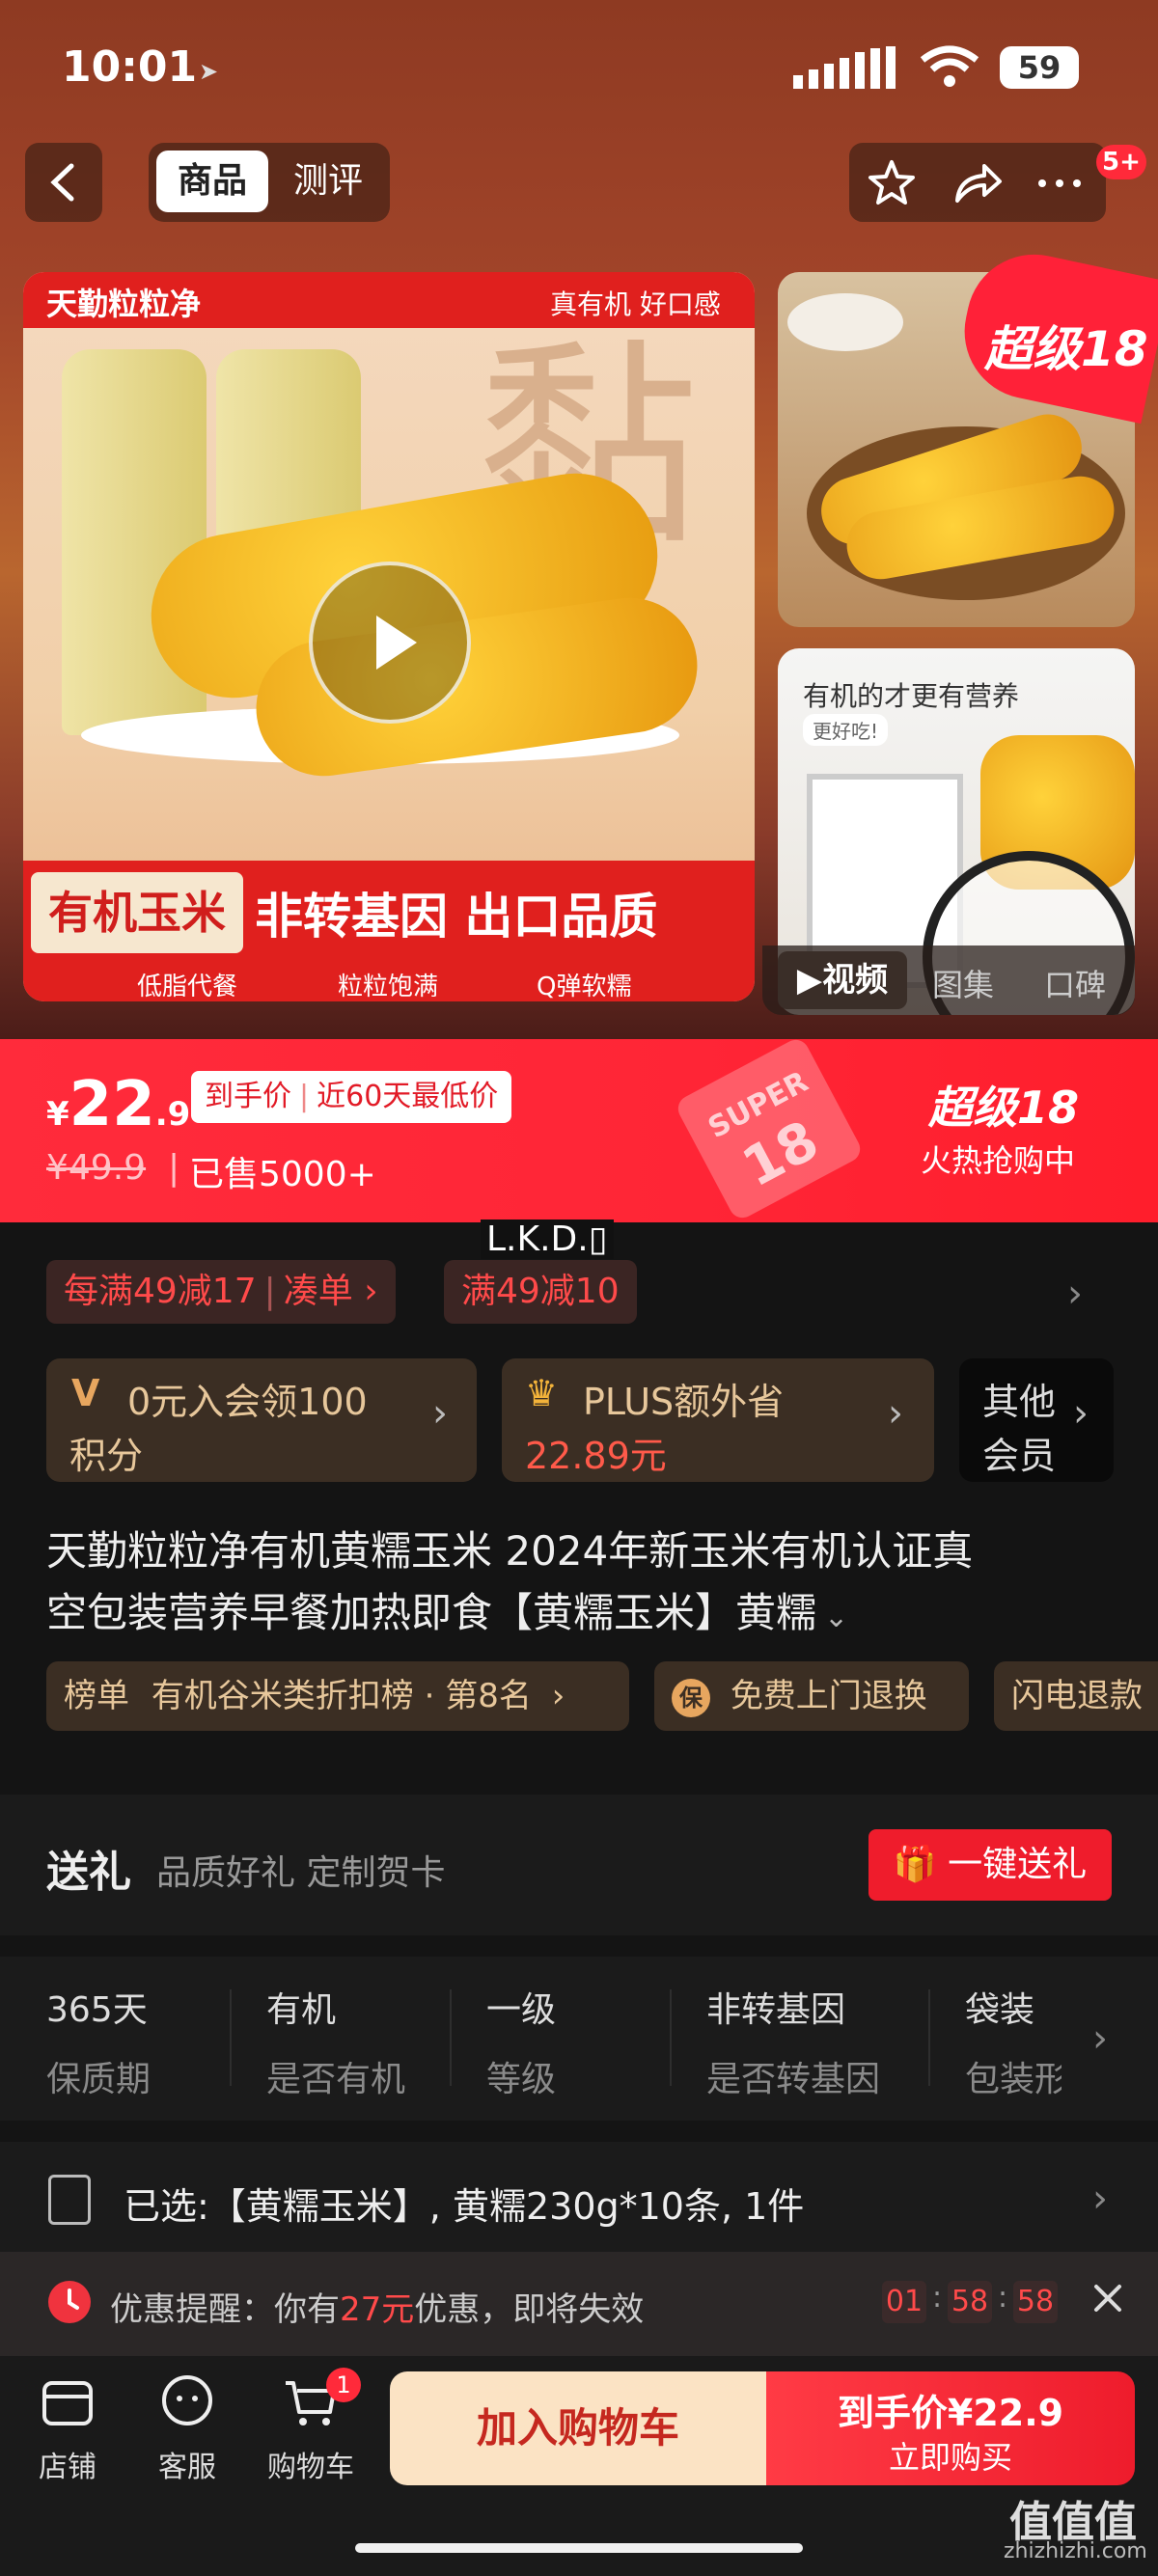  I want to click on chevron-left-icon, so click(62, 182).